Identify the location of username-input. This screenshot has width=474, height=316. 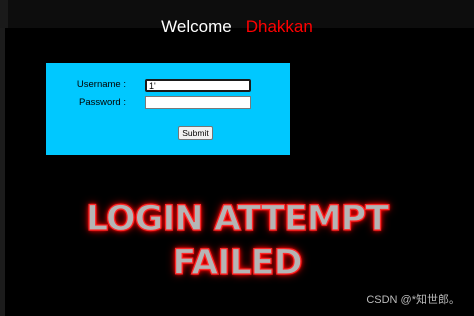
(198, 85).